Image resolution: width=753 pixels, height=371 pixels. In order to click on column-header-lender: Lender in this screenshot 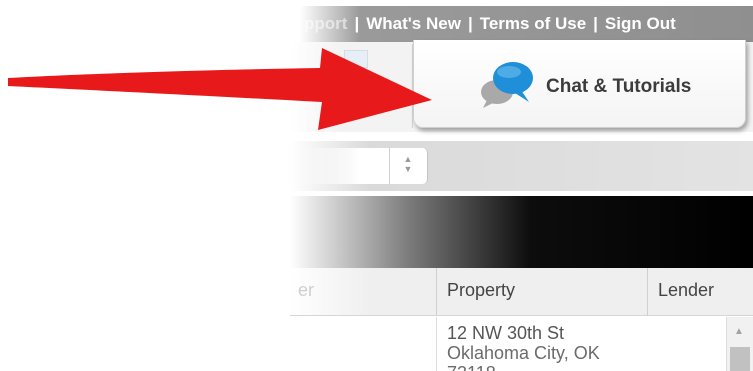, I will do `click(686, 290)`.